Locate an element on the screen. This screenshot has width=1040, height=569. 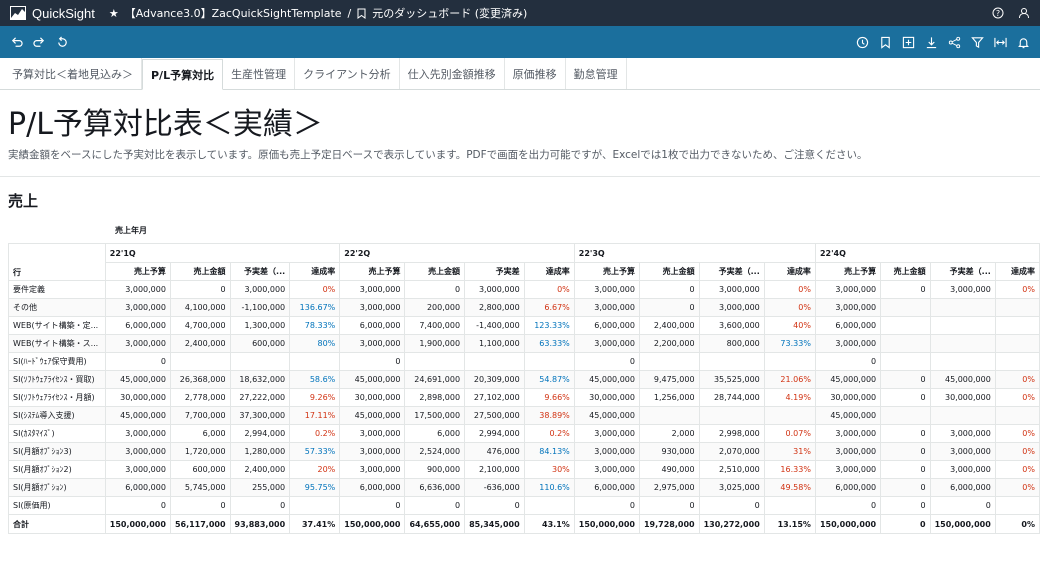
table-cell: 27,222,000 is located at coordinates (260, 397).